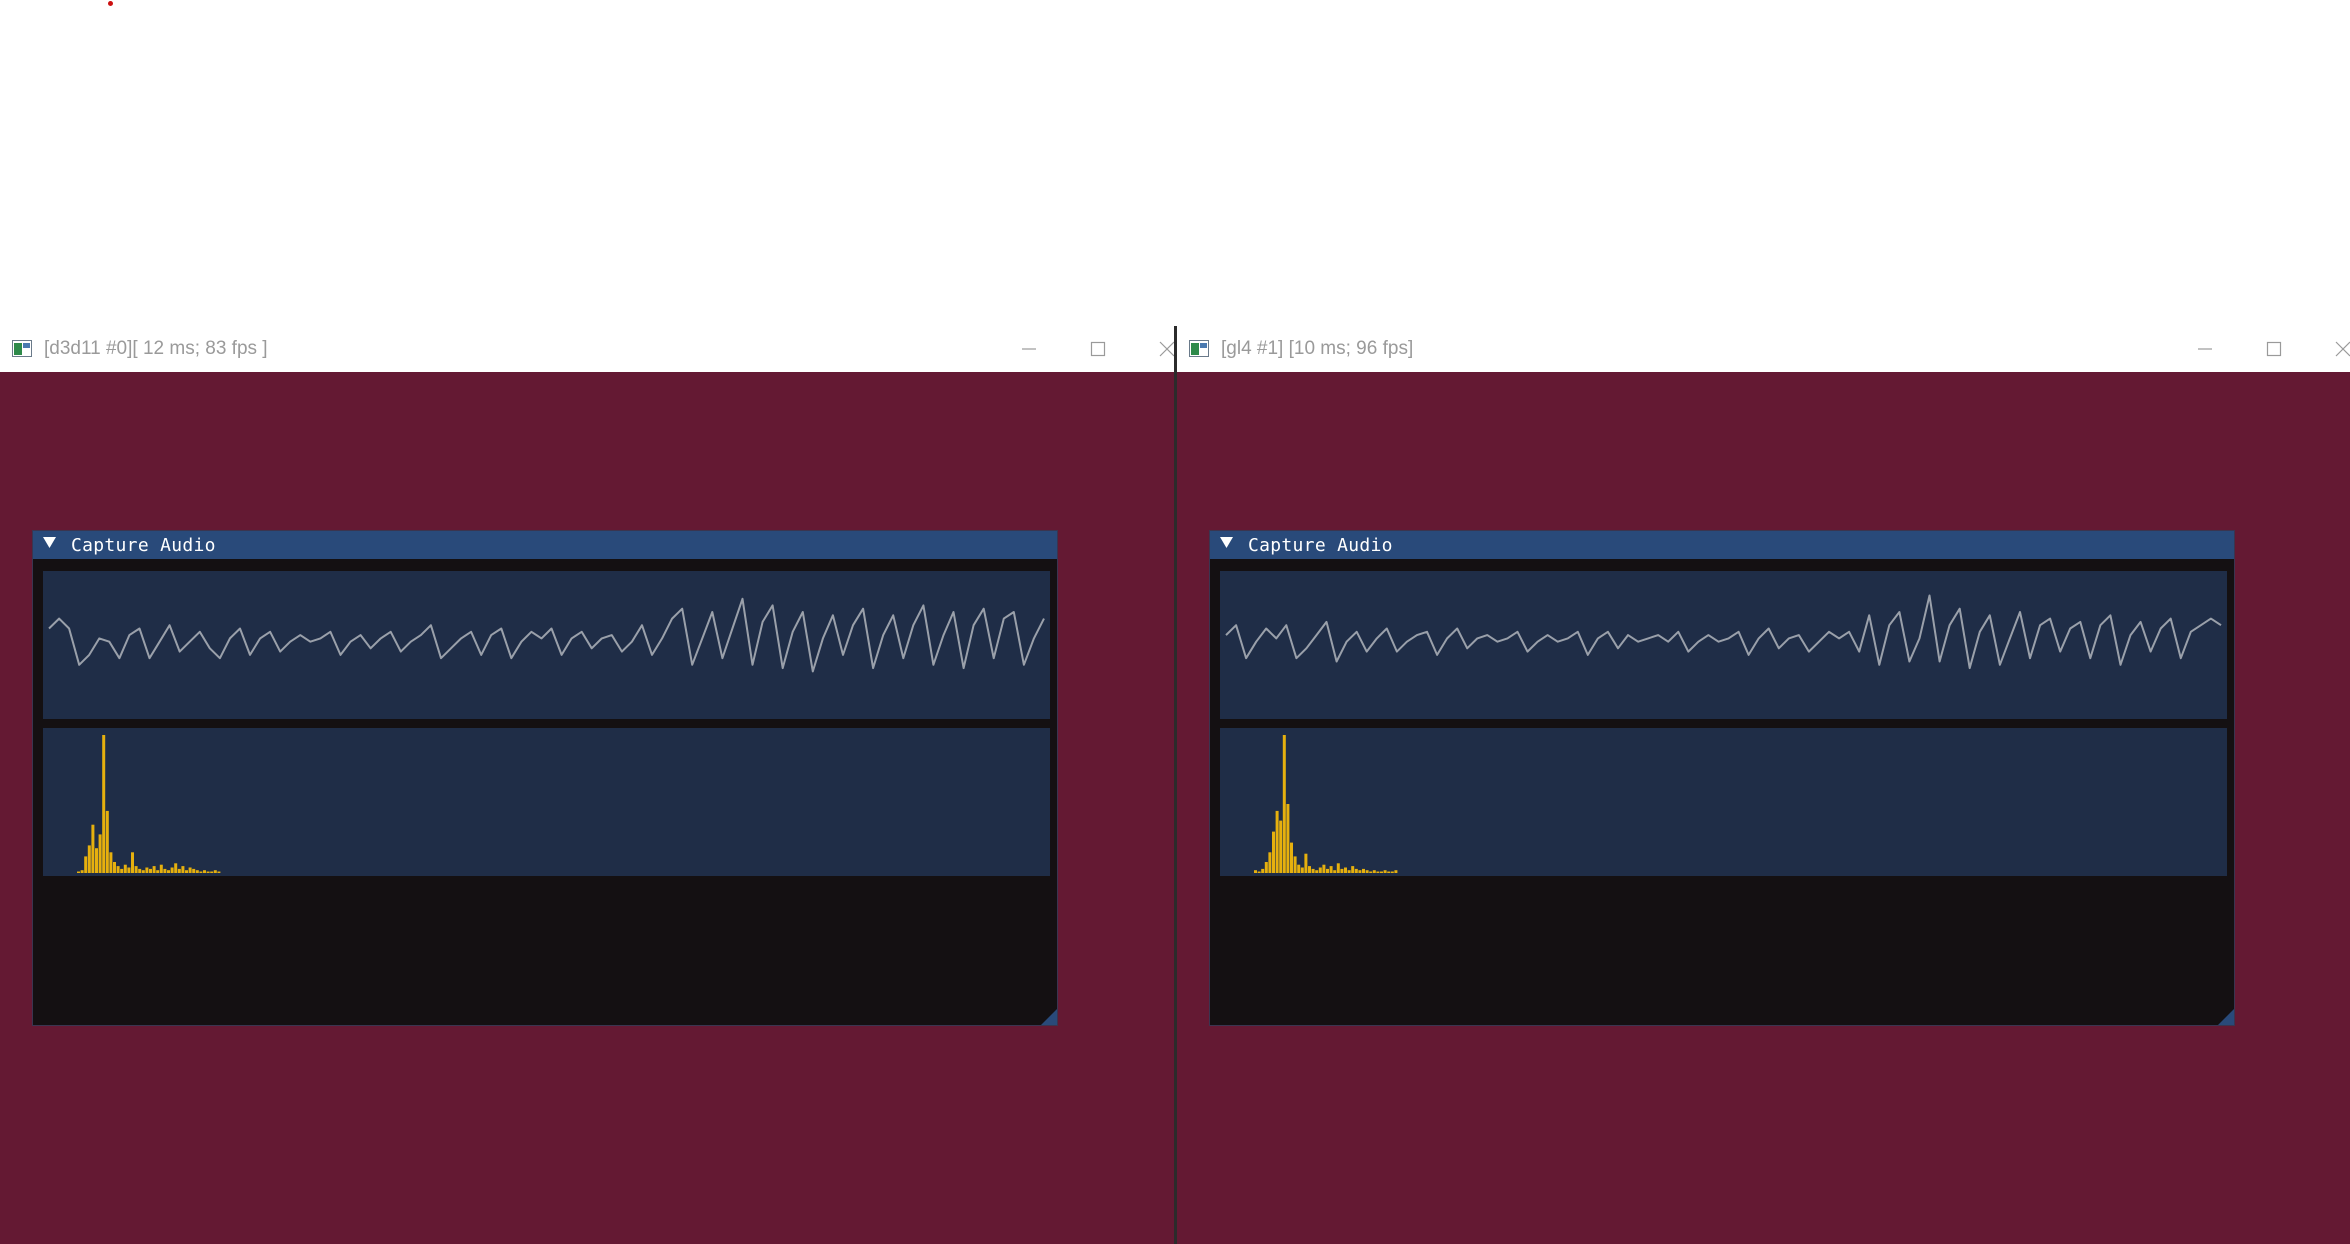 The width and height of the screenshot is (2350, 1244). I want to click on window-title: [gl4 #1] [10 ms; 96 fps], so click(1317, 348).